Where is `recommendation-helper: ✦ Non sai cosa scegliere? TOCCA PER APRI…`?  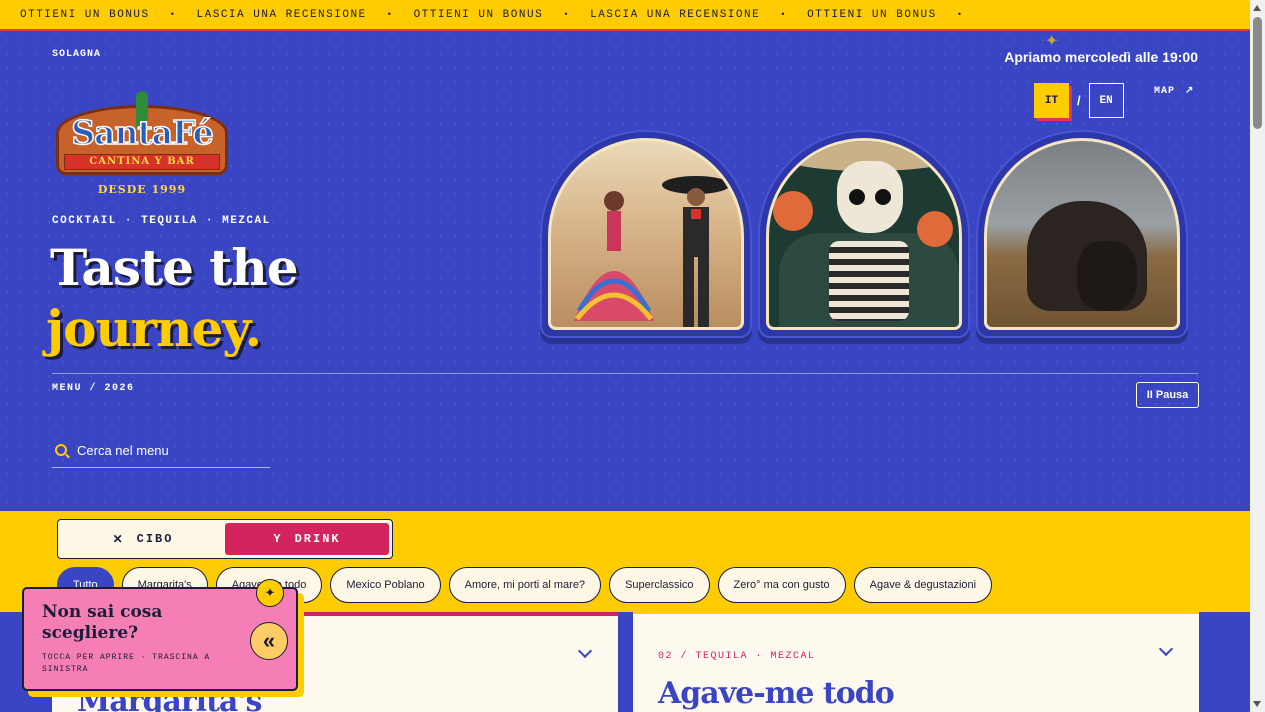 recommendation-helper: ✦ Non sai cosa scegliere? TOCCA PER APRI… is located at coordinates (160, 635).